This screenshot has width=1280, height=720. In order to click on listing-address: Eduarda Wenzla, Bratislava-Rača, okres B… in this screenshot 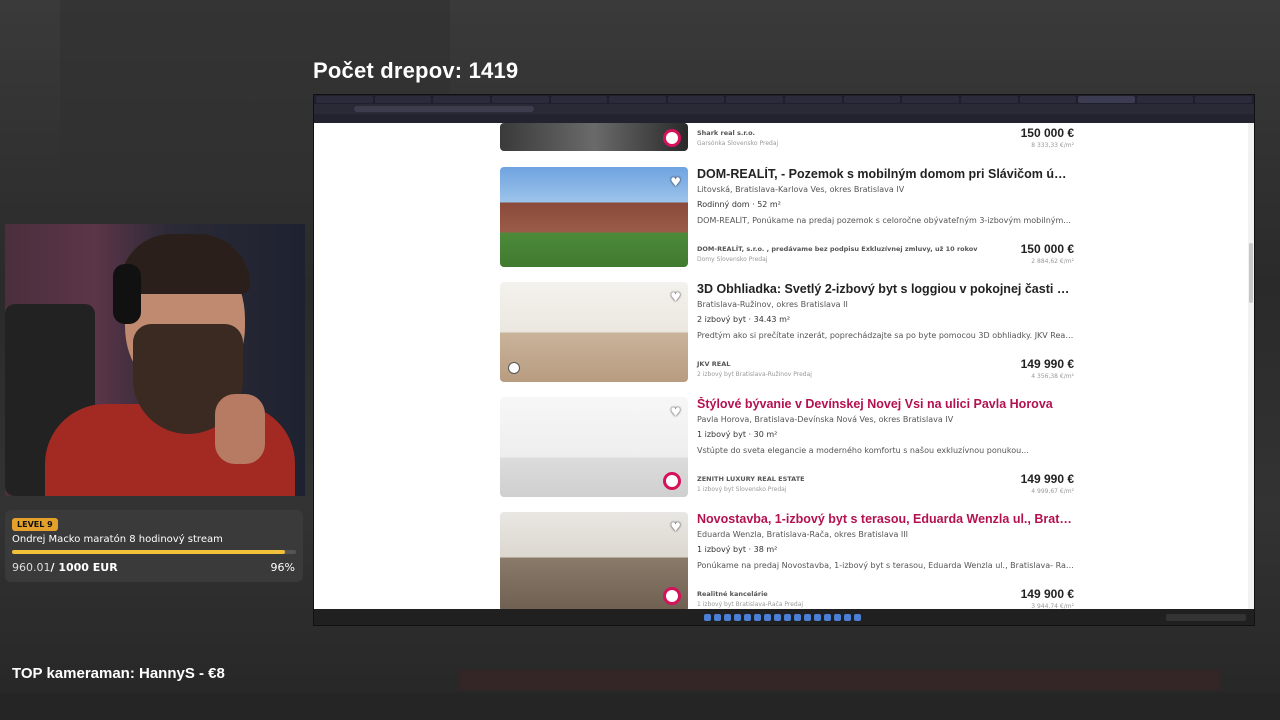, I will do `click(803, 534)`.